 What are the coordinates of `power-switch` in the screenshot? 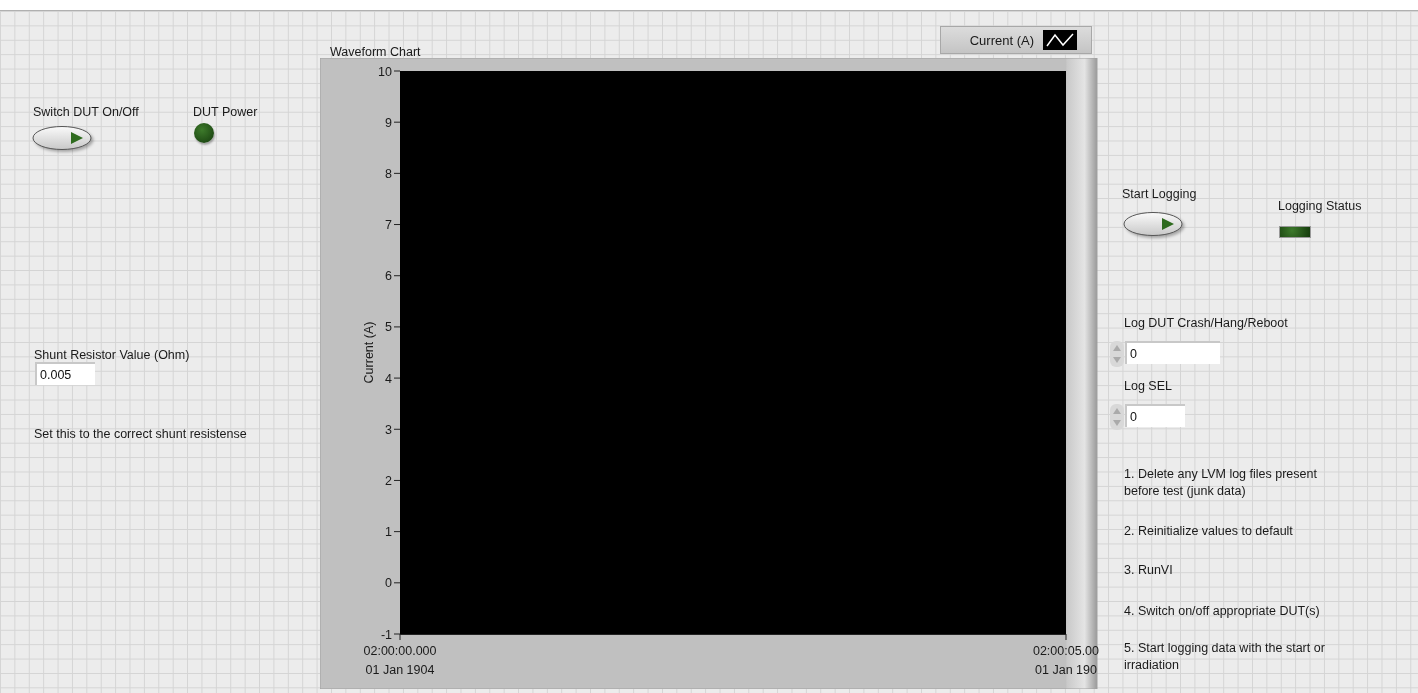 It's located at (63, 139).